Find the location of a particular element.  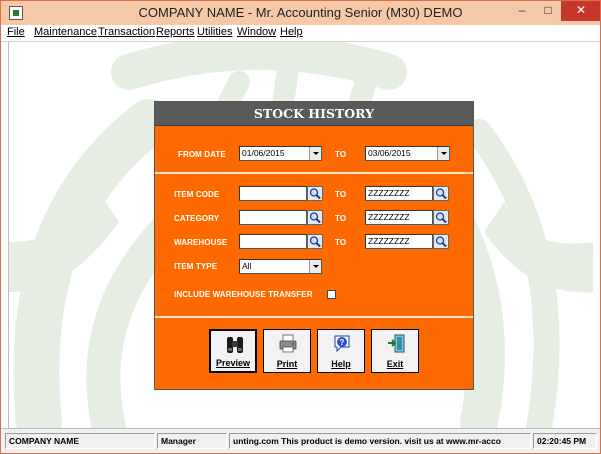

warehouse-from-input is located at coordinates (273, 241).